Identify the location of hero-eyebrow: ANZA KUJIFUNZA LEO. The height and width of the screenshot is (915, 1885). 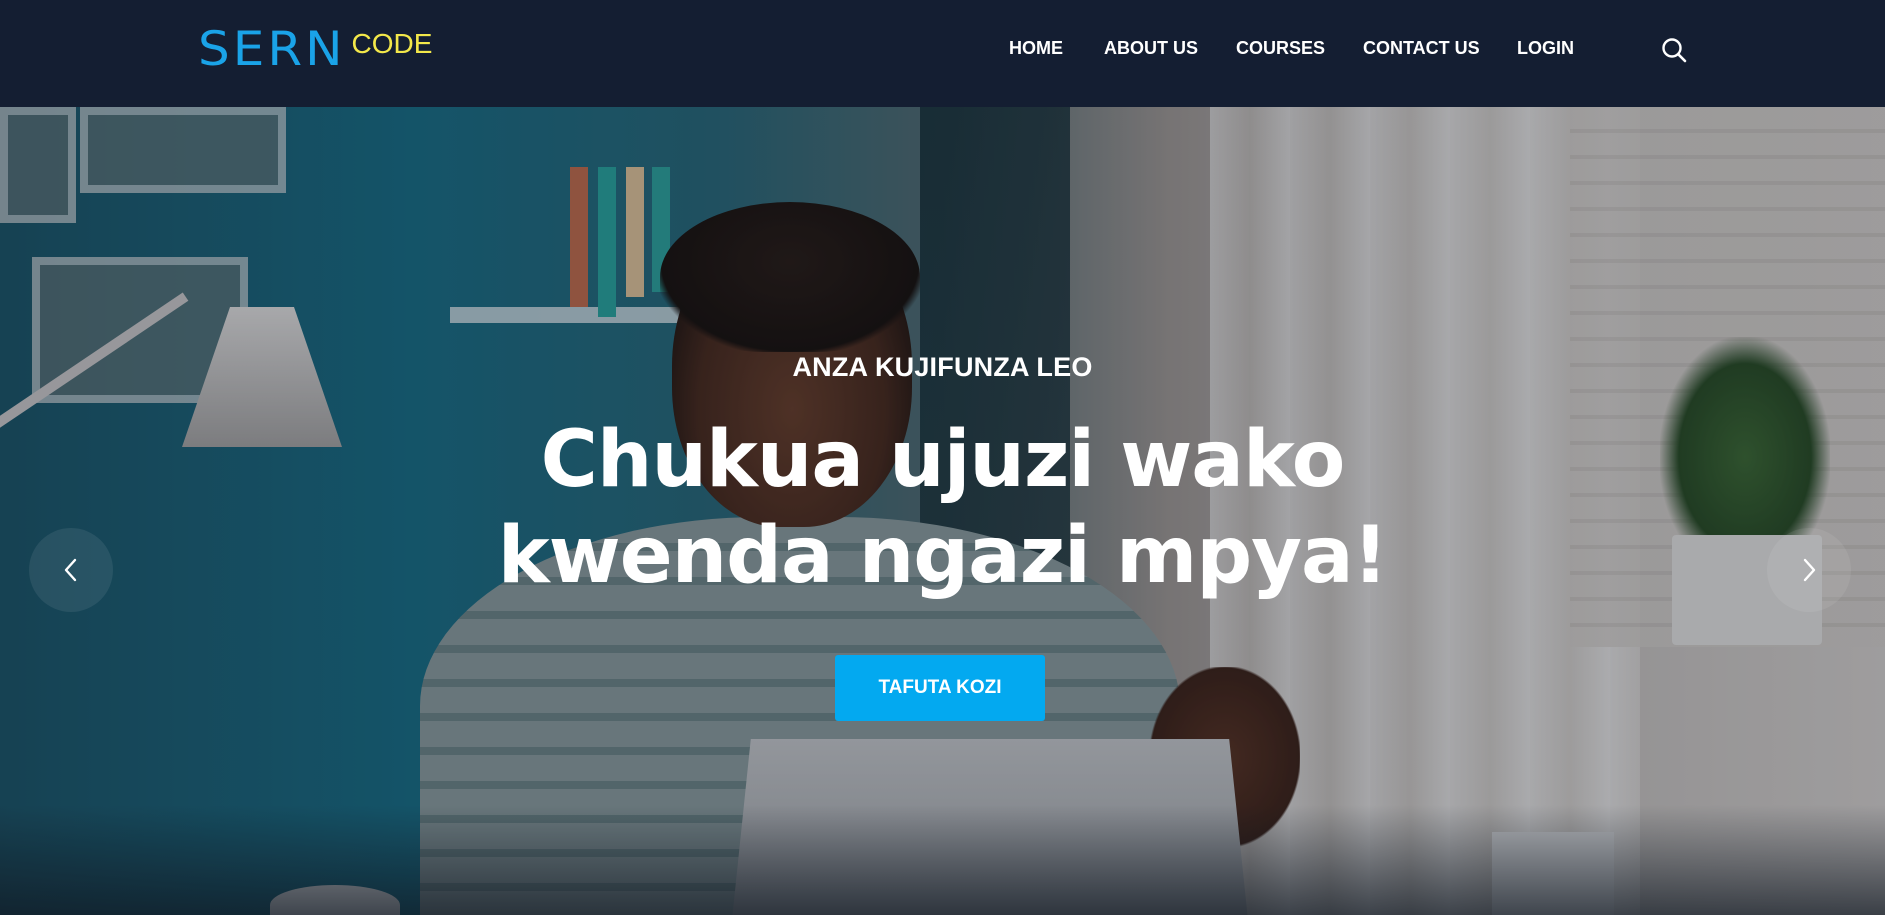
(942, 367).